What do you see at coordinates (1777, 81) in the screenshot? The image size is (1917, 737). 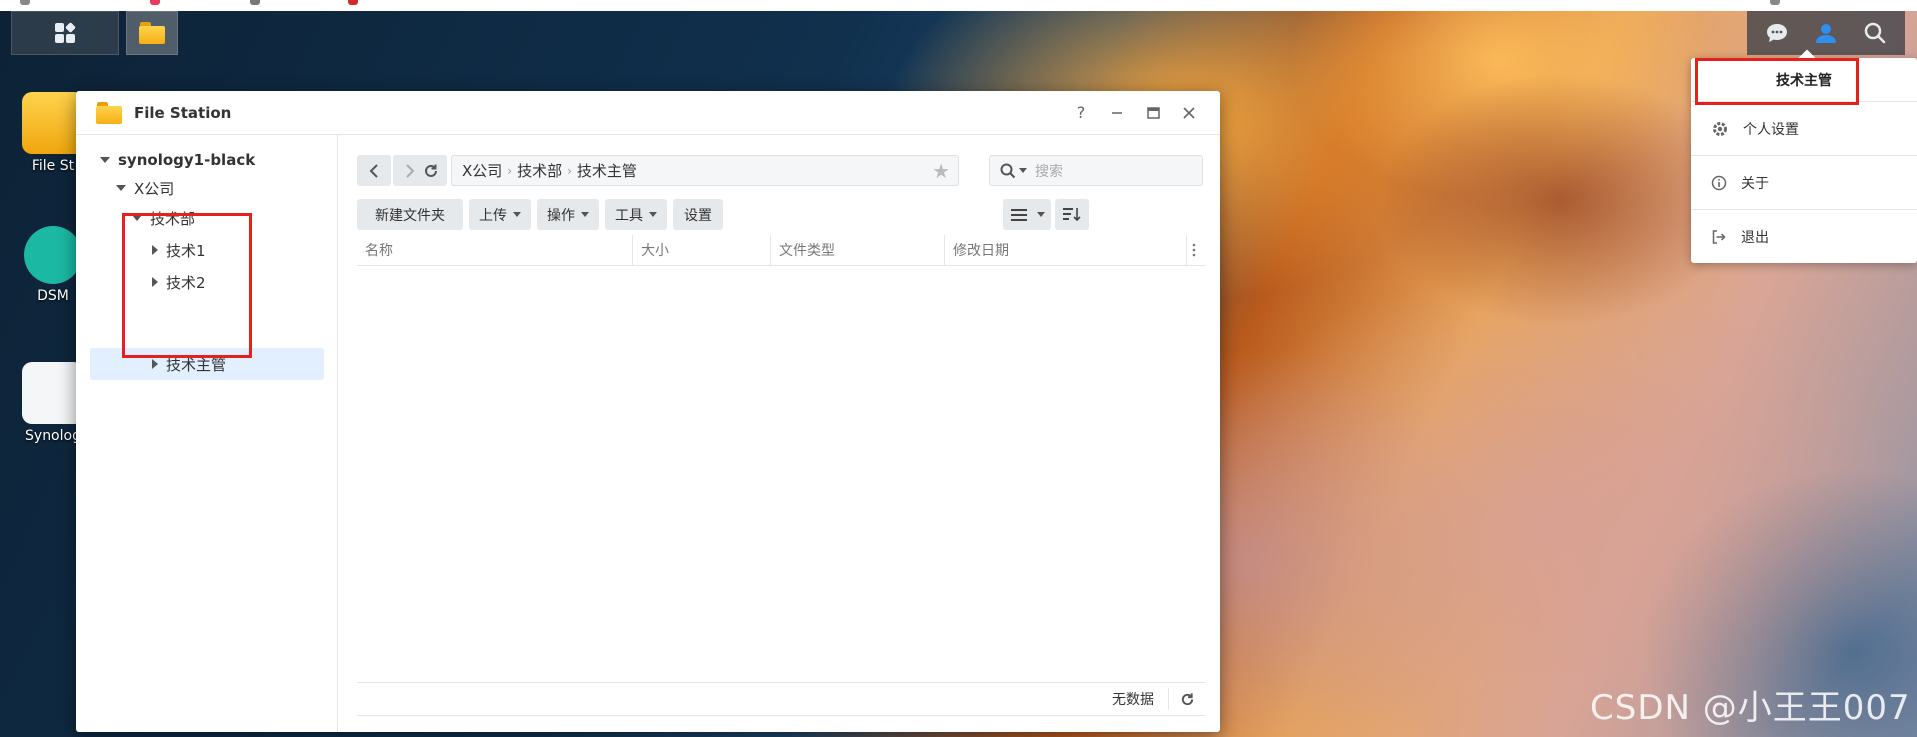 I see `highlight-box-user` at bounding box center [1777, 81].